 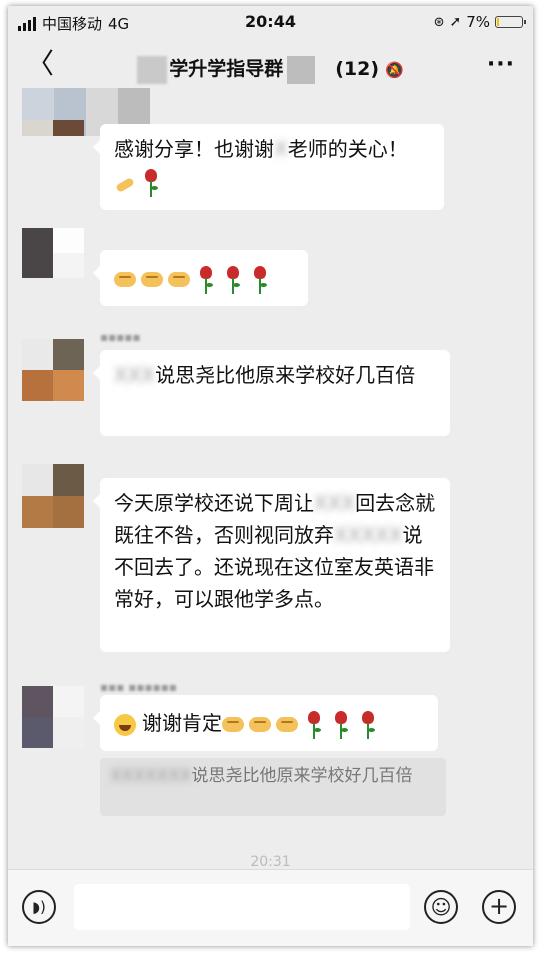 What do you see at coordinates (510, 22) in the screenshot?
I see `battery-icon` at bounding box center [510, 22].